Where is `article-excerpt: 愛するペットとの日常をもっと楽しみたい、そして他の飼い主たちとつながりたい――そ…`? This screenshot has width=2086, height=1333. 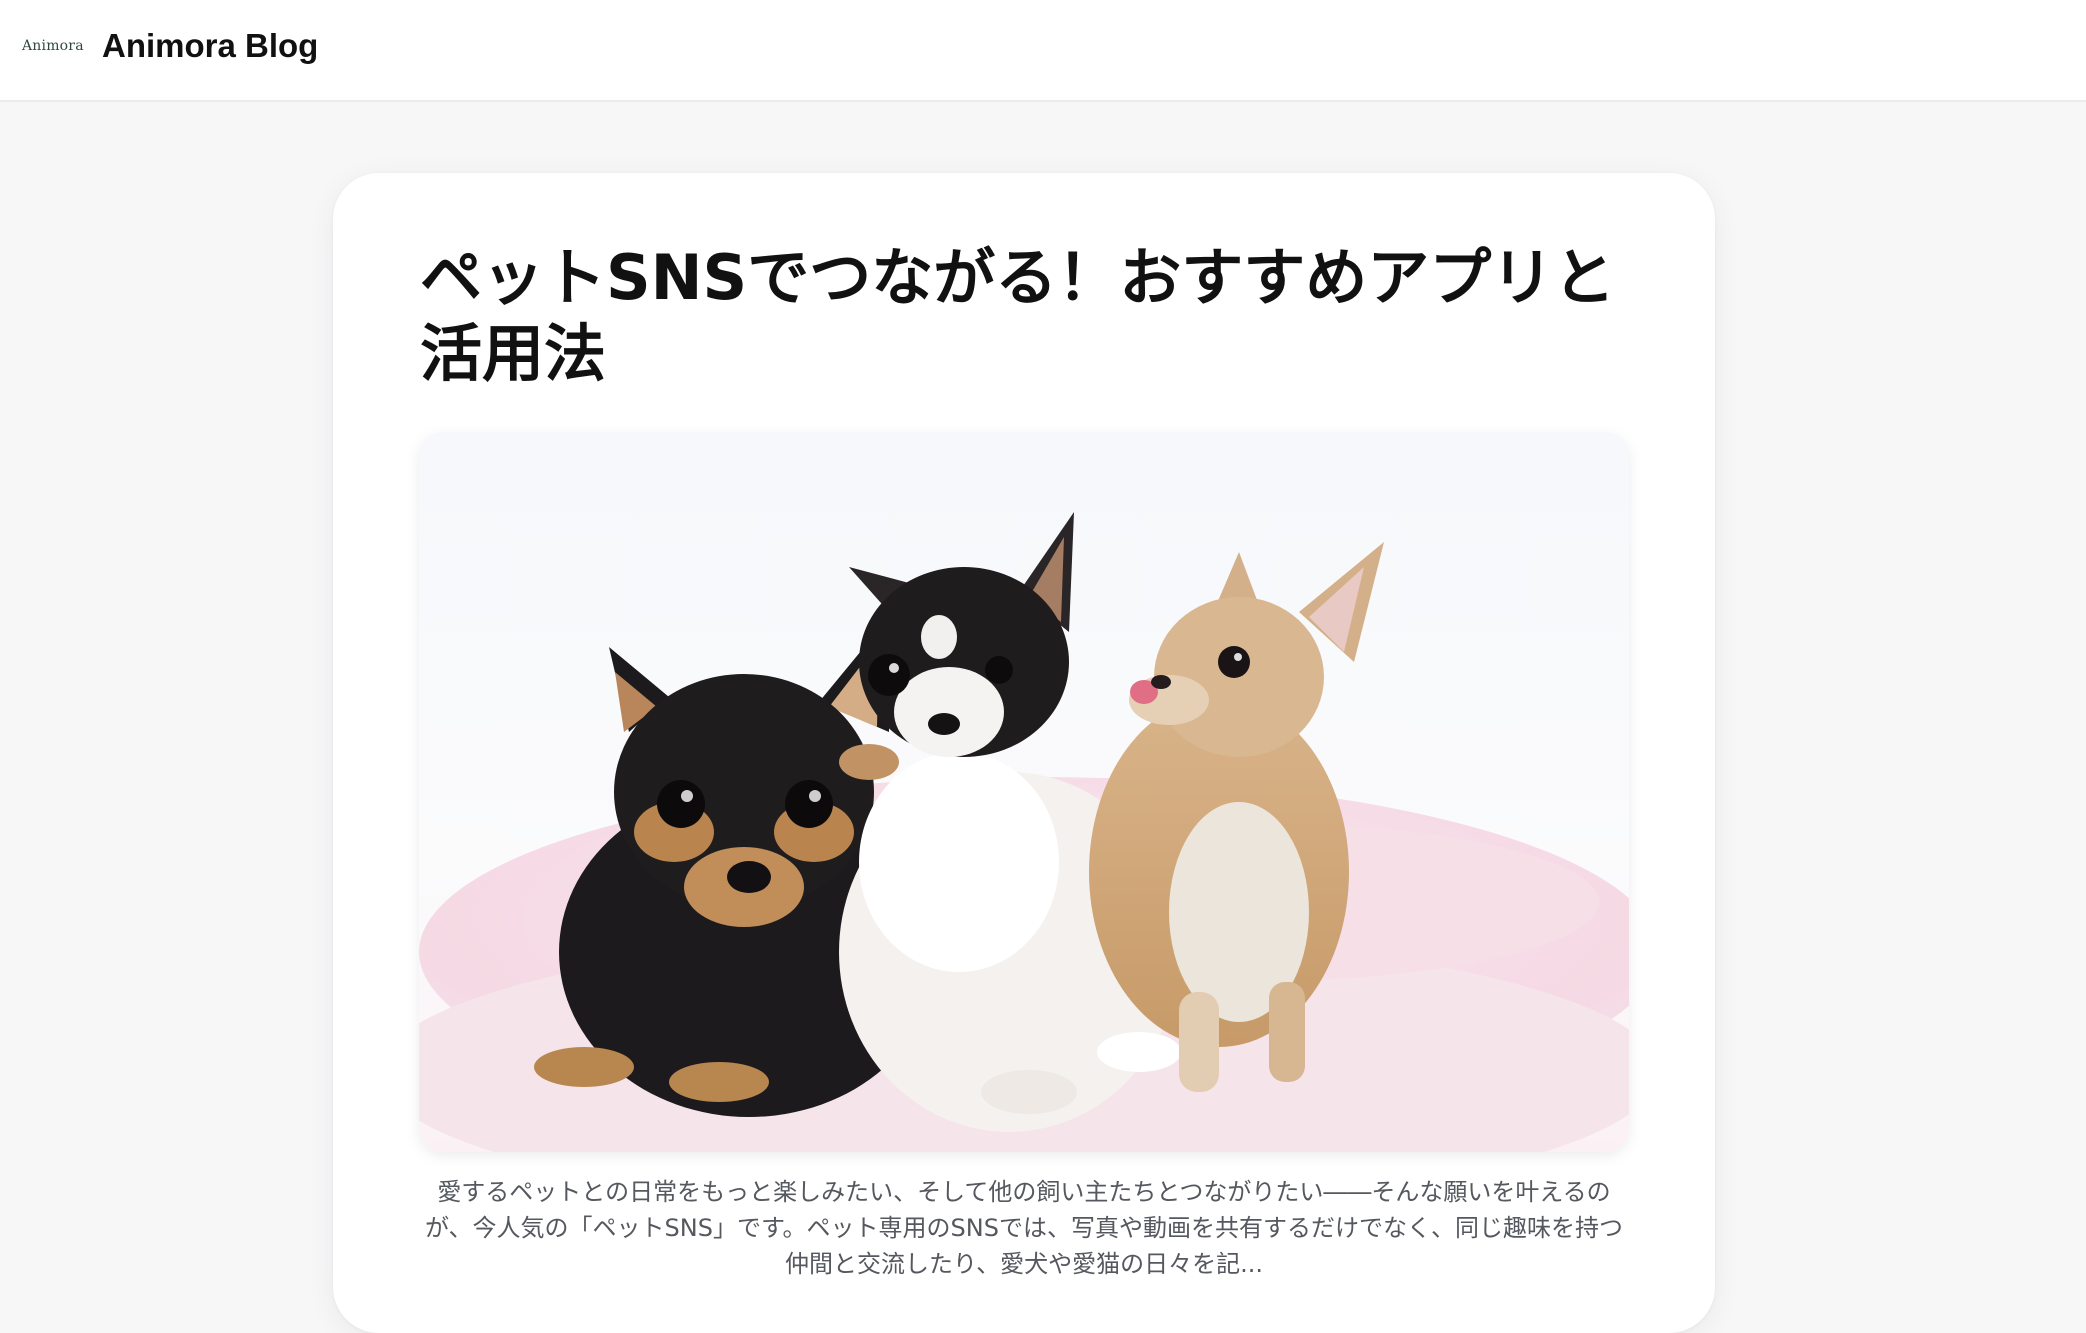 article-excerpt: 愛するペットとの日常をもっと楽しみたい、そして他の飼い主たちとつながりたい――そ… is located at coordinates (1024, 1228).